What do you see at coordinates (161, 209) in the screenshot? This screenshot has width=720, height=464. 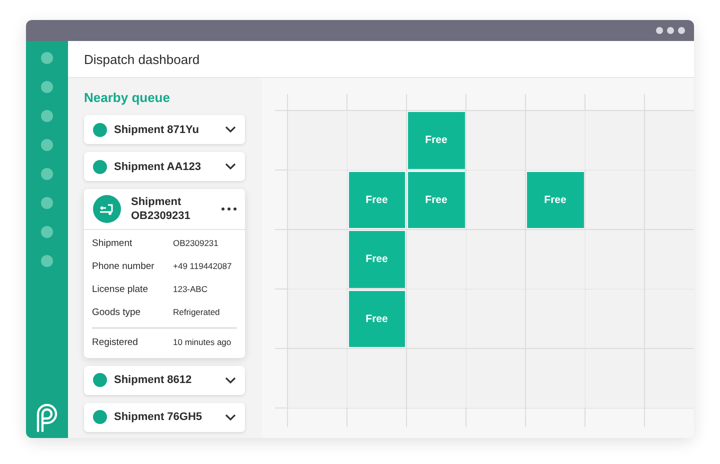 I see `shipment-name: Shipment OB2309231` at bounding box center [161, 209].